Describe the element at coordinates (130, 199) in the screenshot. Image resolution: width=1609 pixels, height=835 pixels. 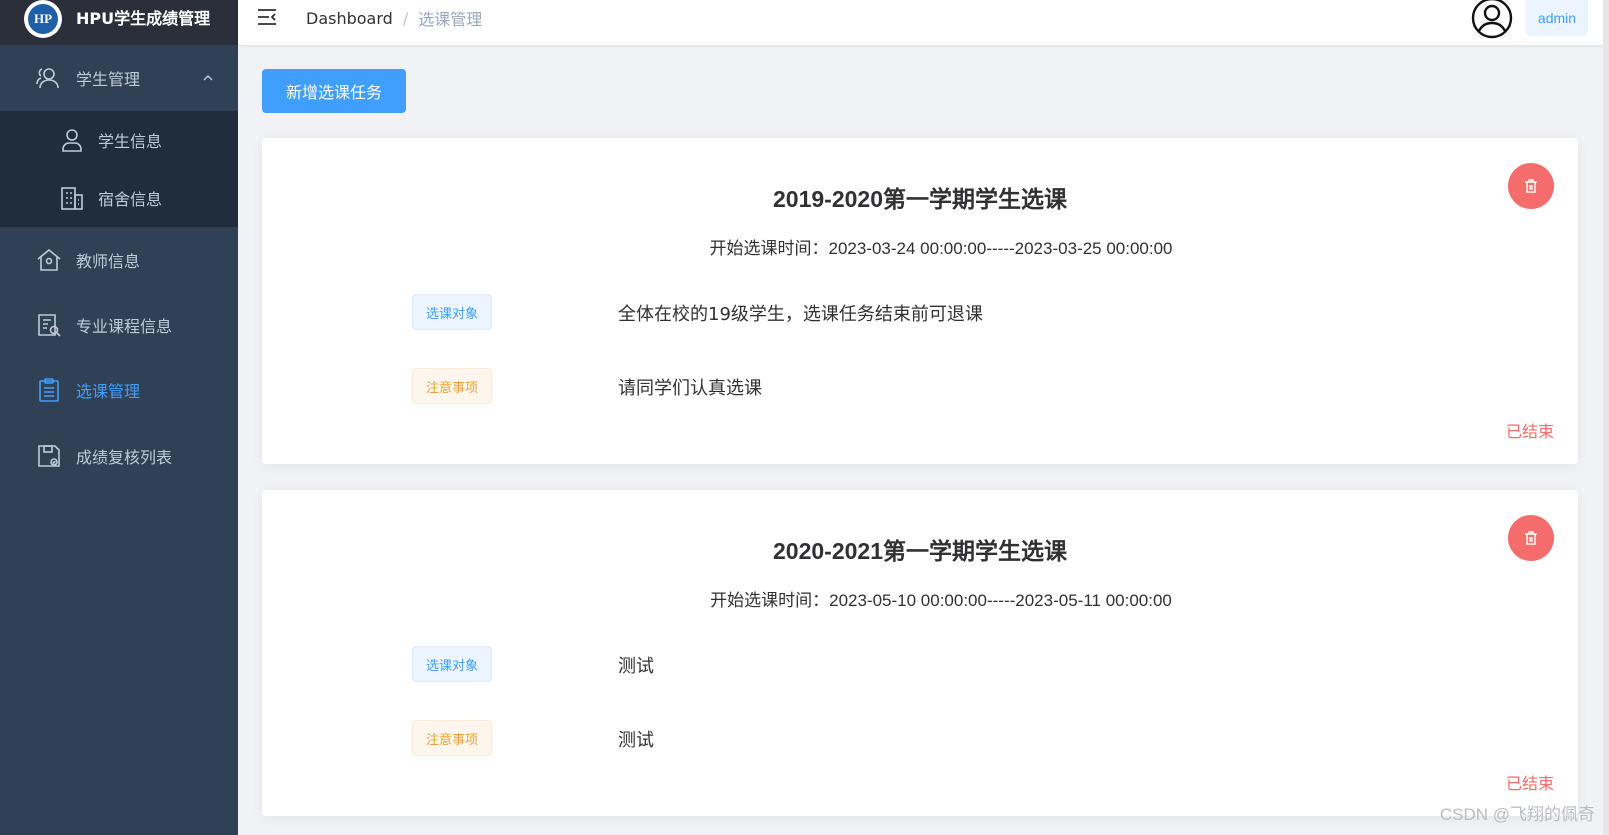
I see `sidebar-item-label: 宿舍信息` at that location.